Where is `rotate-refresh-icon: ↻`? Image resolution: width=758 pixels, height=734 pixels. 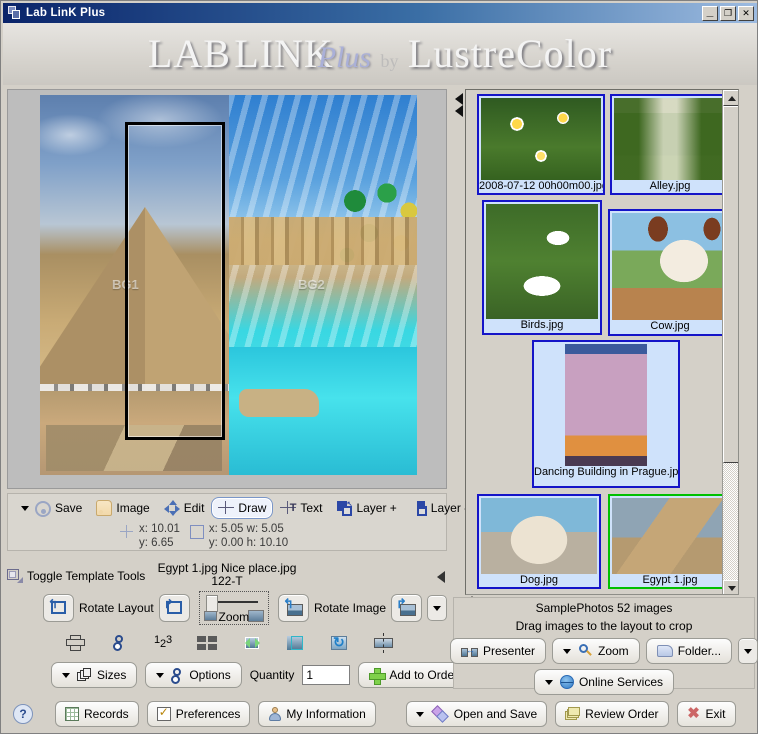 rotate-refresh-icon: ↻ is located at coordinates (340, 643).